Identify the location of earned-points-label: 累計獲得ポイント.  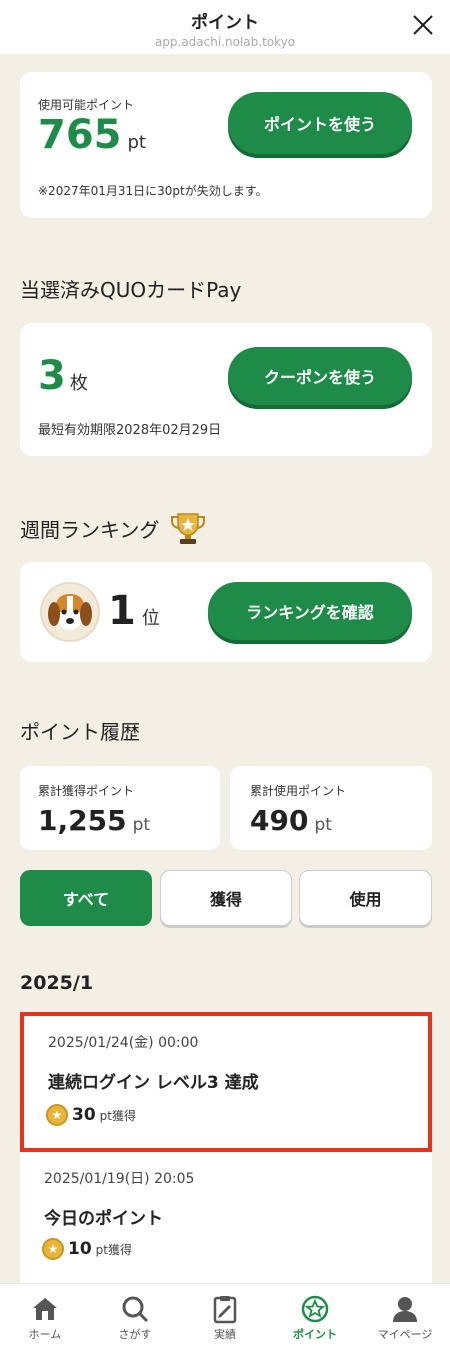
(86, 791).